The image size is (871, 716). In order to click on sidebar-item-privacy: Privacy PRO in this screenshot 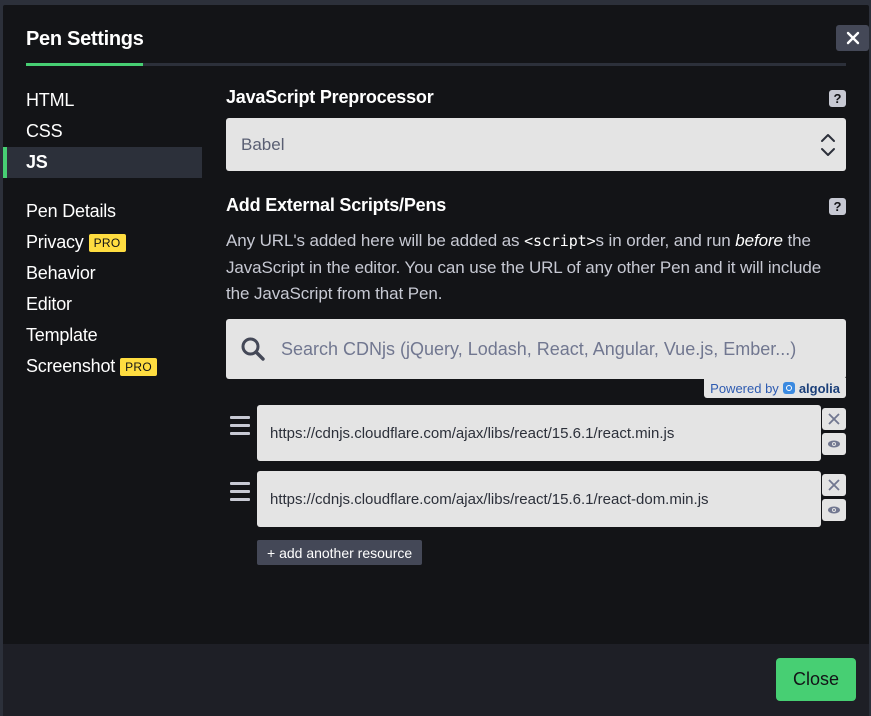, I will do `click(102, 242)`.